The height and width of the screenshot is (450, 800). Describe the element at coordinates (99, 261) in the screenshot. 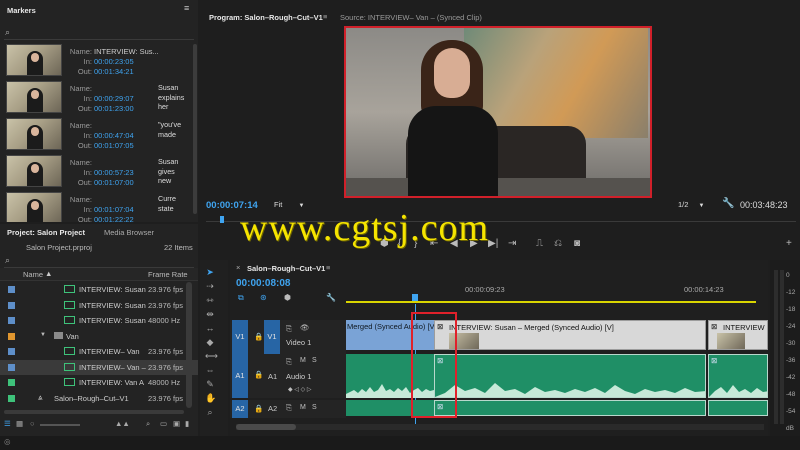

I see `project-search: ⌕` at that location.